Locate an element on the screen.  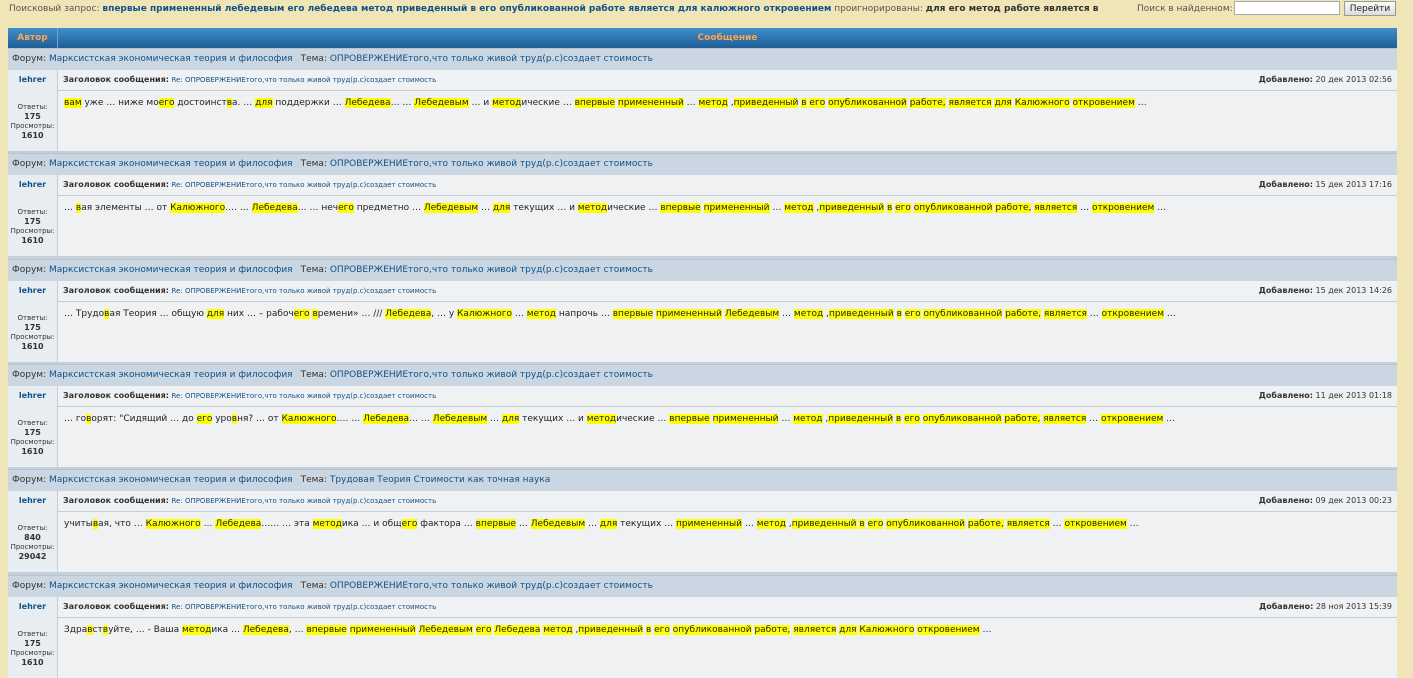
excerpt-text: ст is located at coordinates (97, 629).